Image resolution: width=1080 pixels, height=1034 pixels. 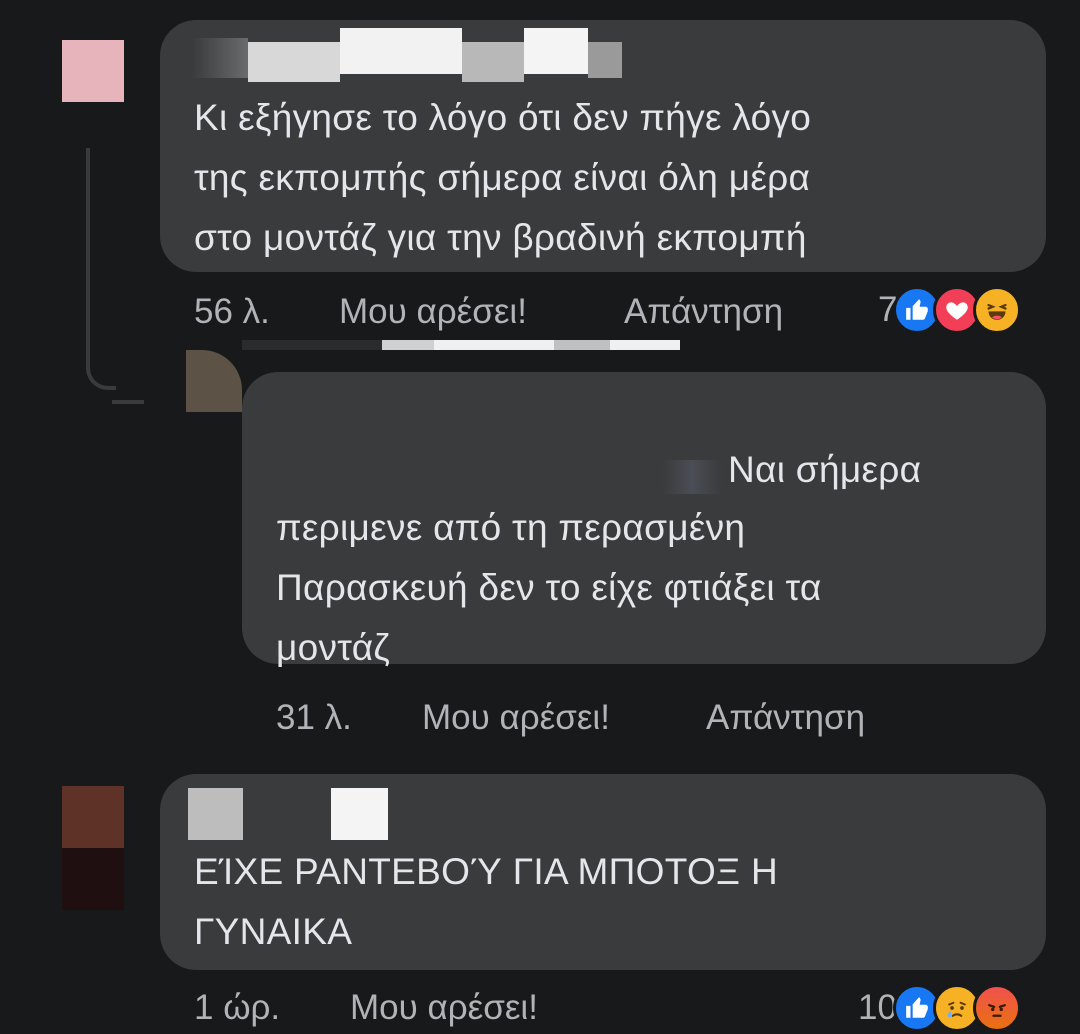 I want to click on reaction-count: 10, so click(x=877, y=1007).